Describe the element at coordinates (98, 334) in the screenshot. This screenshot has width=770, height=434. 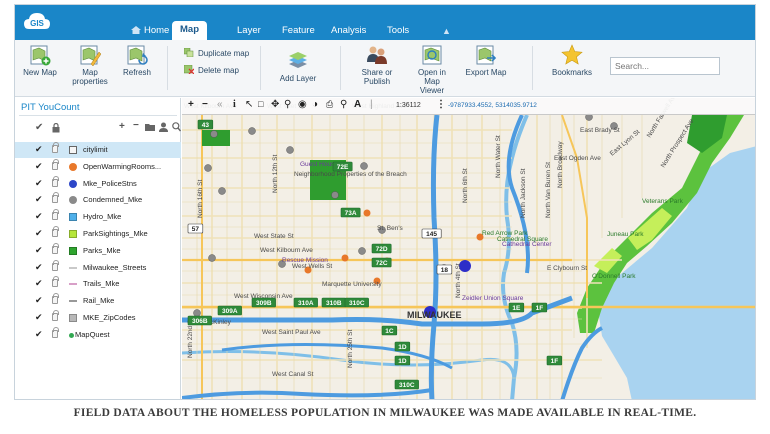
I see `layer-row: ✔ MapQuest` at that location.